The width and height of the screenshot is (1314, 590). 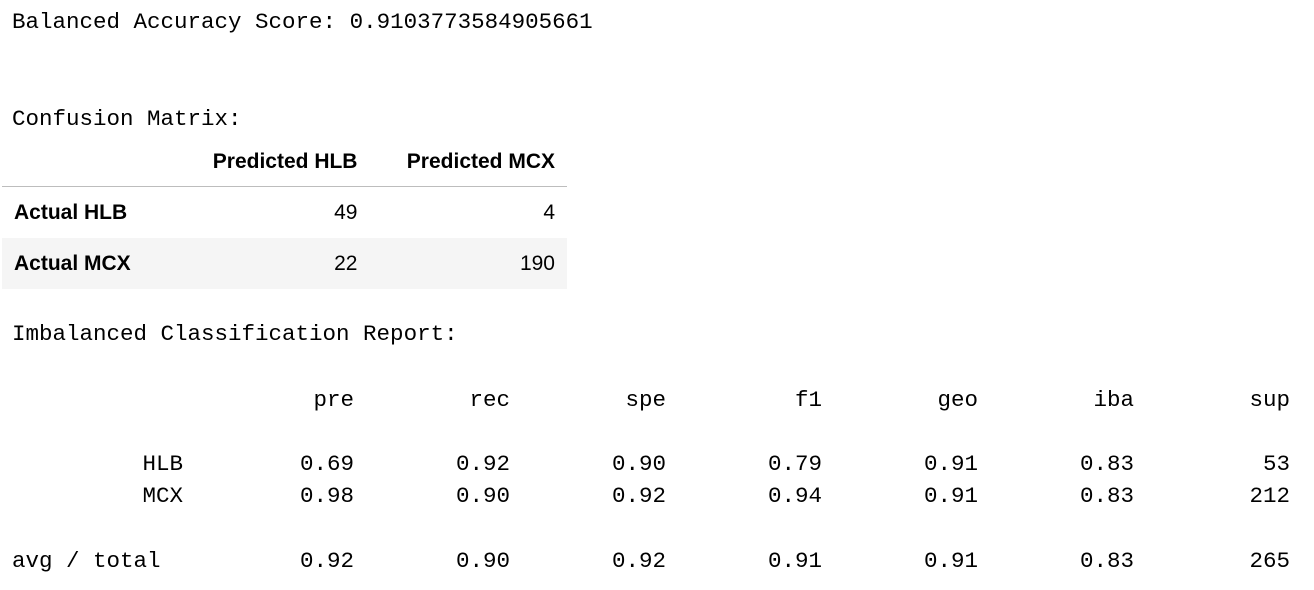 What do you see at coordinates (1113, 400) in the screenshot?
I see `report-column-header-iba: iba` at bounding box center [1113, 400].